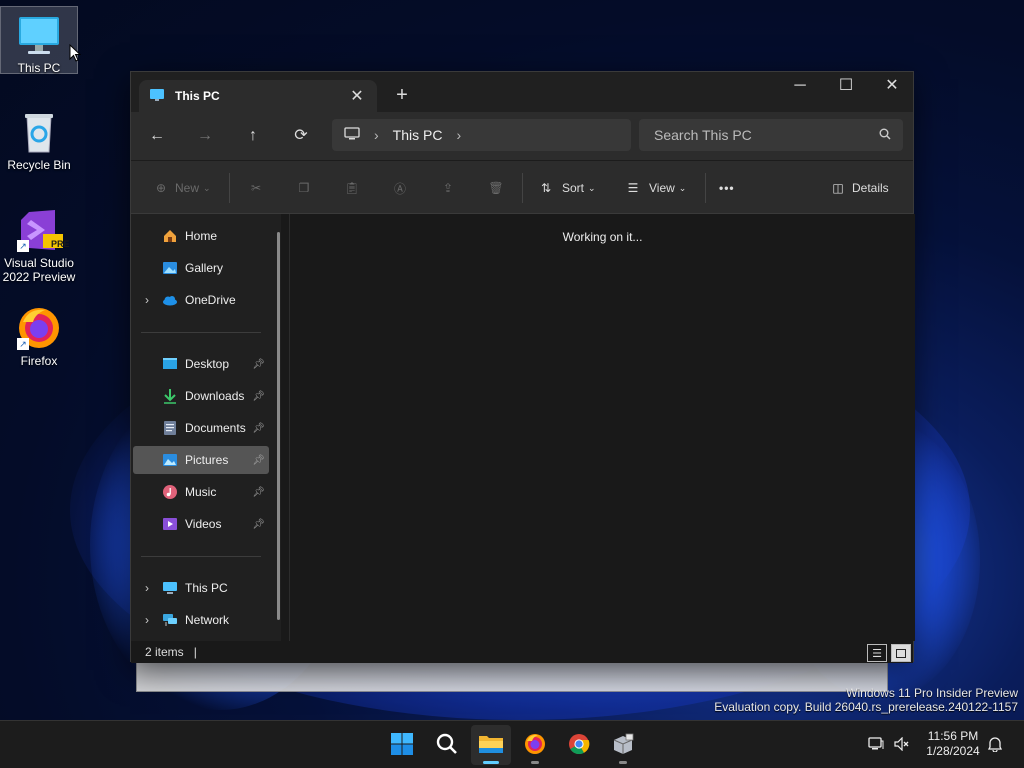 The width and height of the screenshot is (1024, 768). I want to click on sidebar-item-label: Downloads, so click(215, 396).